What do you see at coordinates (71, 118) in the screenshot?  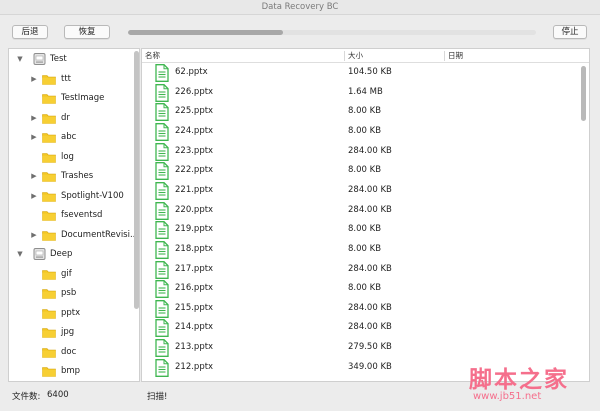 I see `tree-folder-item: ▶ dr` at bounding box center [71, 118].